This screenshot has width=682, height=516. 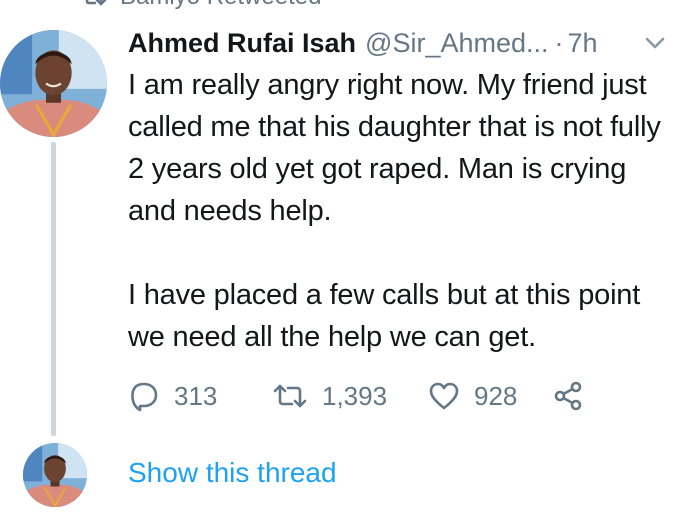 I want to click on tweet-actions: 313 1,393 928, so click(x=356, y=396).